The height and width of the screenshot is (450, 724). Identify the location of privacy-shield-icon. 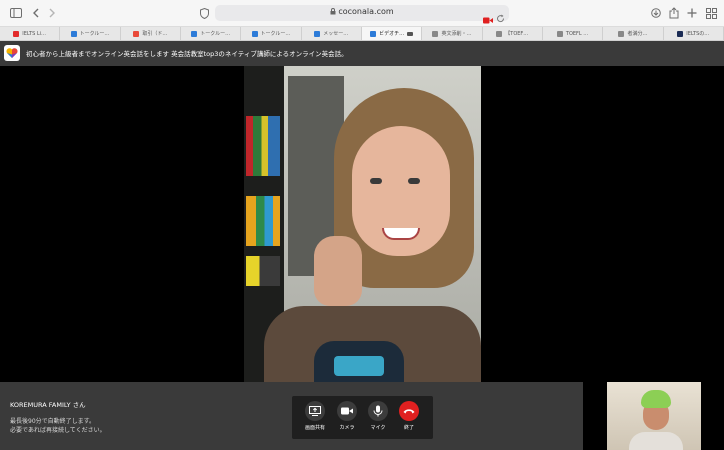
(204, 13).